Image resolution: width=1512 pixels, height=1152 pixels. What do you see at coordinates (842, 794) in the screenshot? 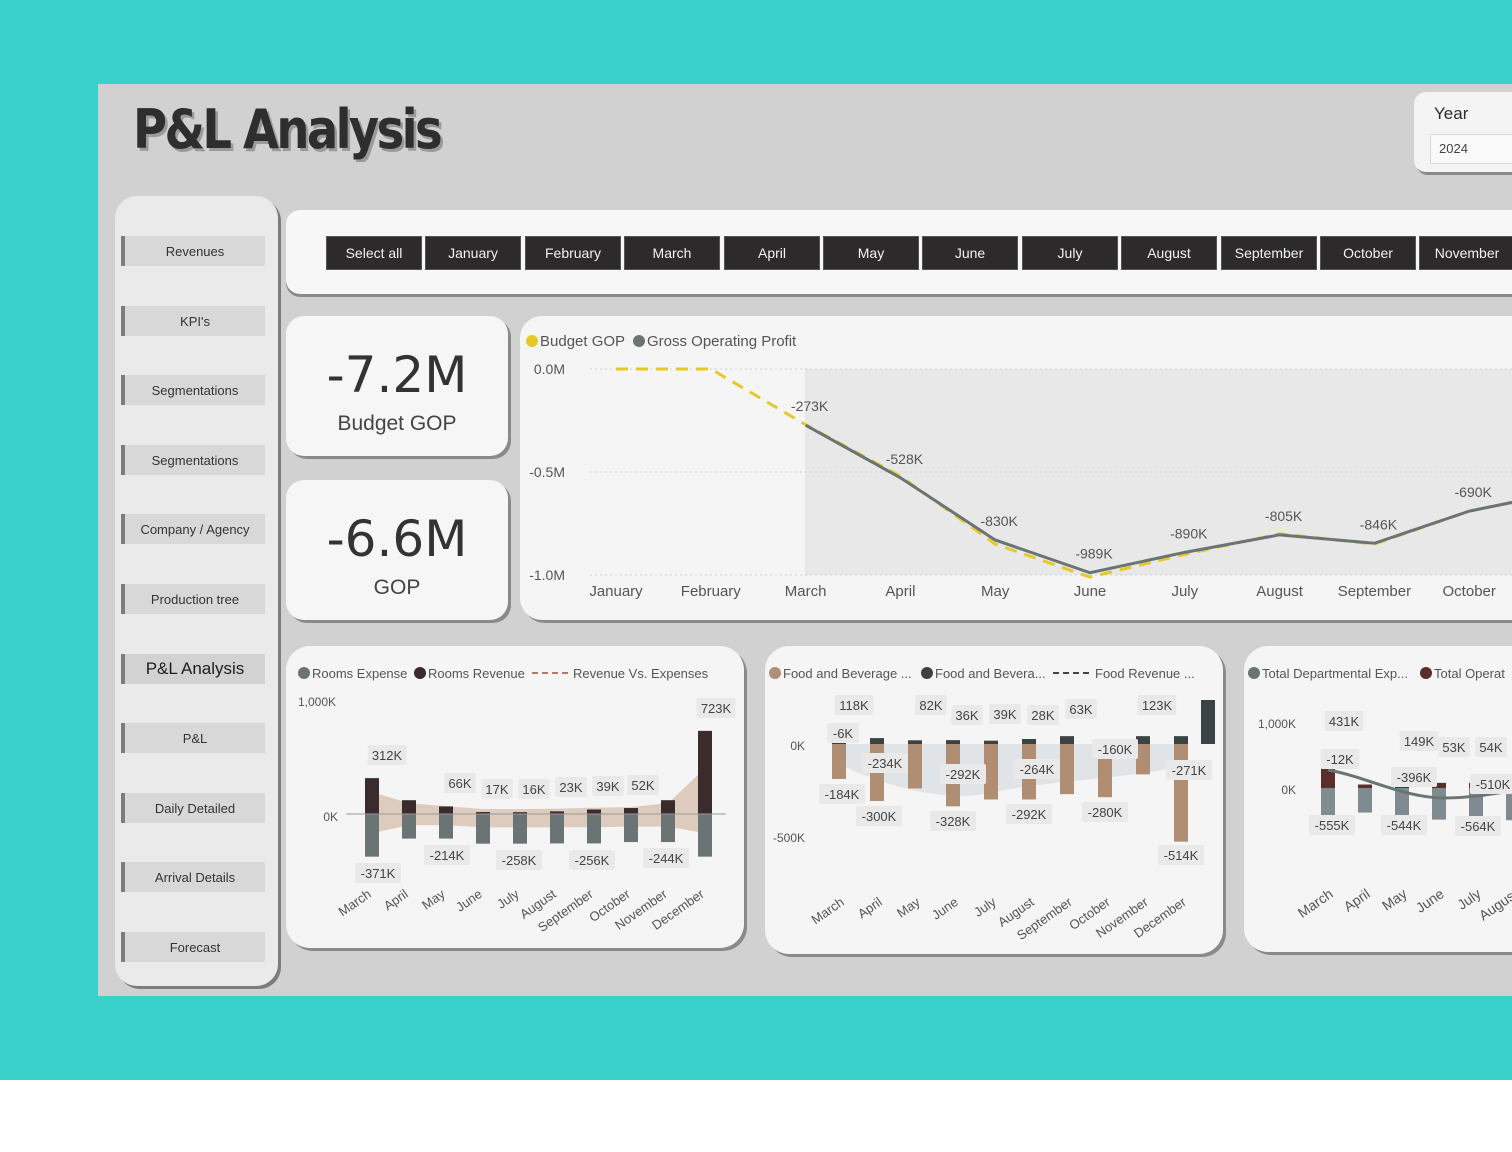
I see `data-label: -184K` at bounding box center [842, 794].